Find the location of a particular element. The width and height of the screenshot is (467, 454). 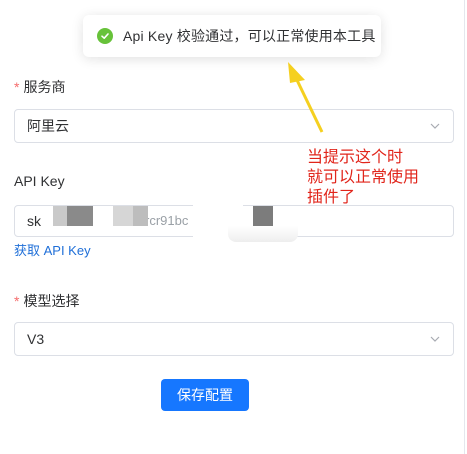

arrow-annotation-icon is located at coordinates (306, 97).